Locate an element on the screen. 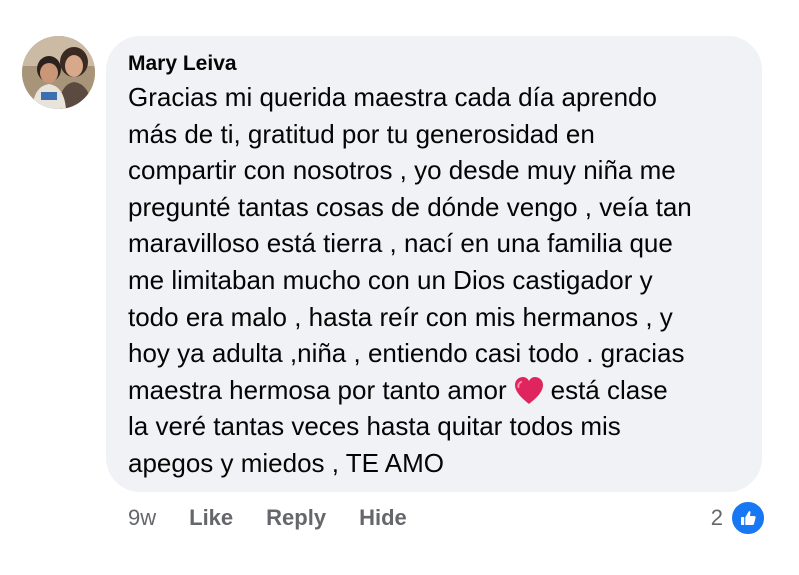 This screenshot has width=799, height=575. avatar is located at coordinates (58, 72).